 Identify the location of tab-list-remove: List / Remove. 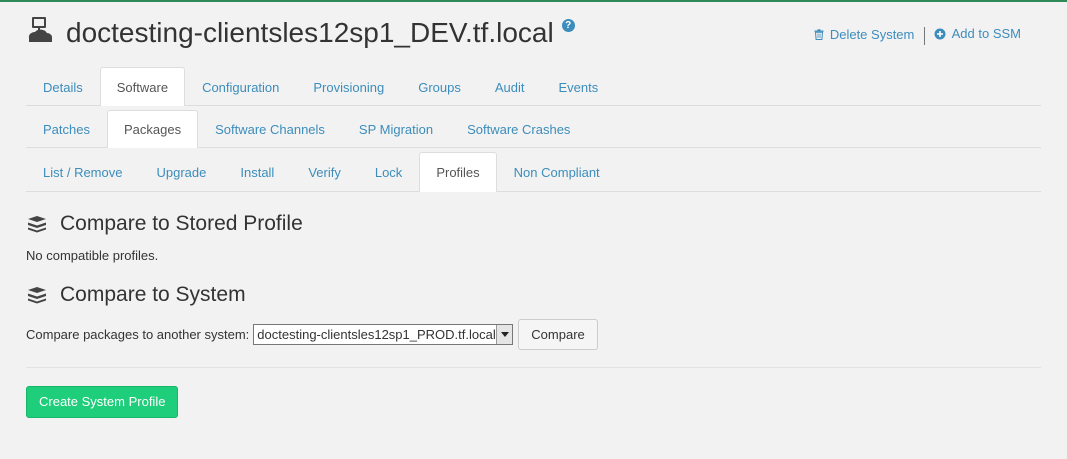
(82, 171).